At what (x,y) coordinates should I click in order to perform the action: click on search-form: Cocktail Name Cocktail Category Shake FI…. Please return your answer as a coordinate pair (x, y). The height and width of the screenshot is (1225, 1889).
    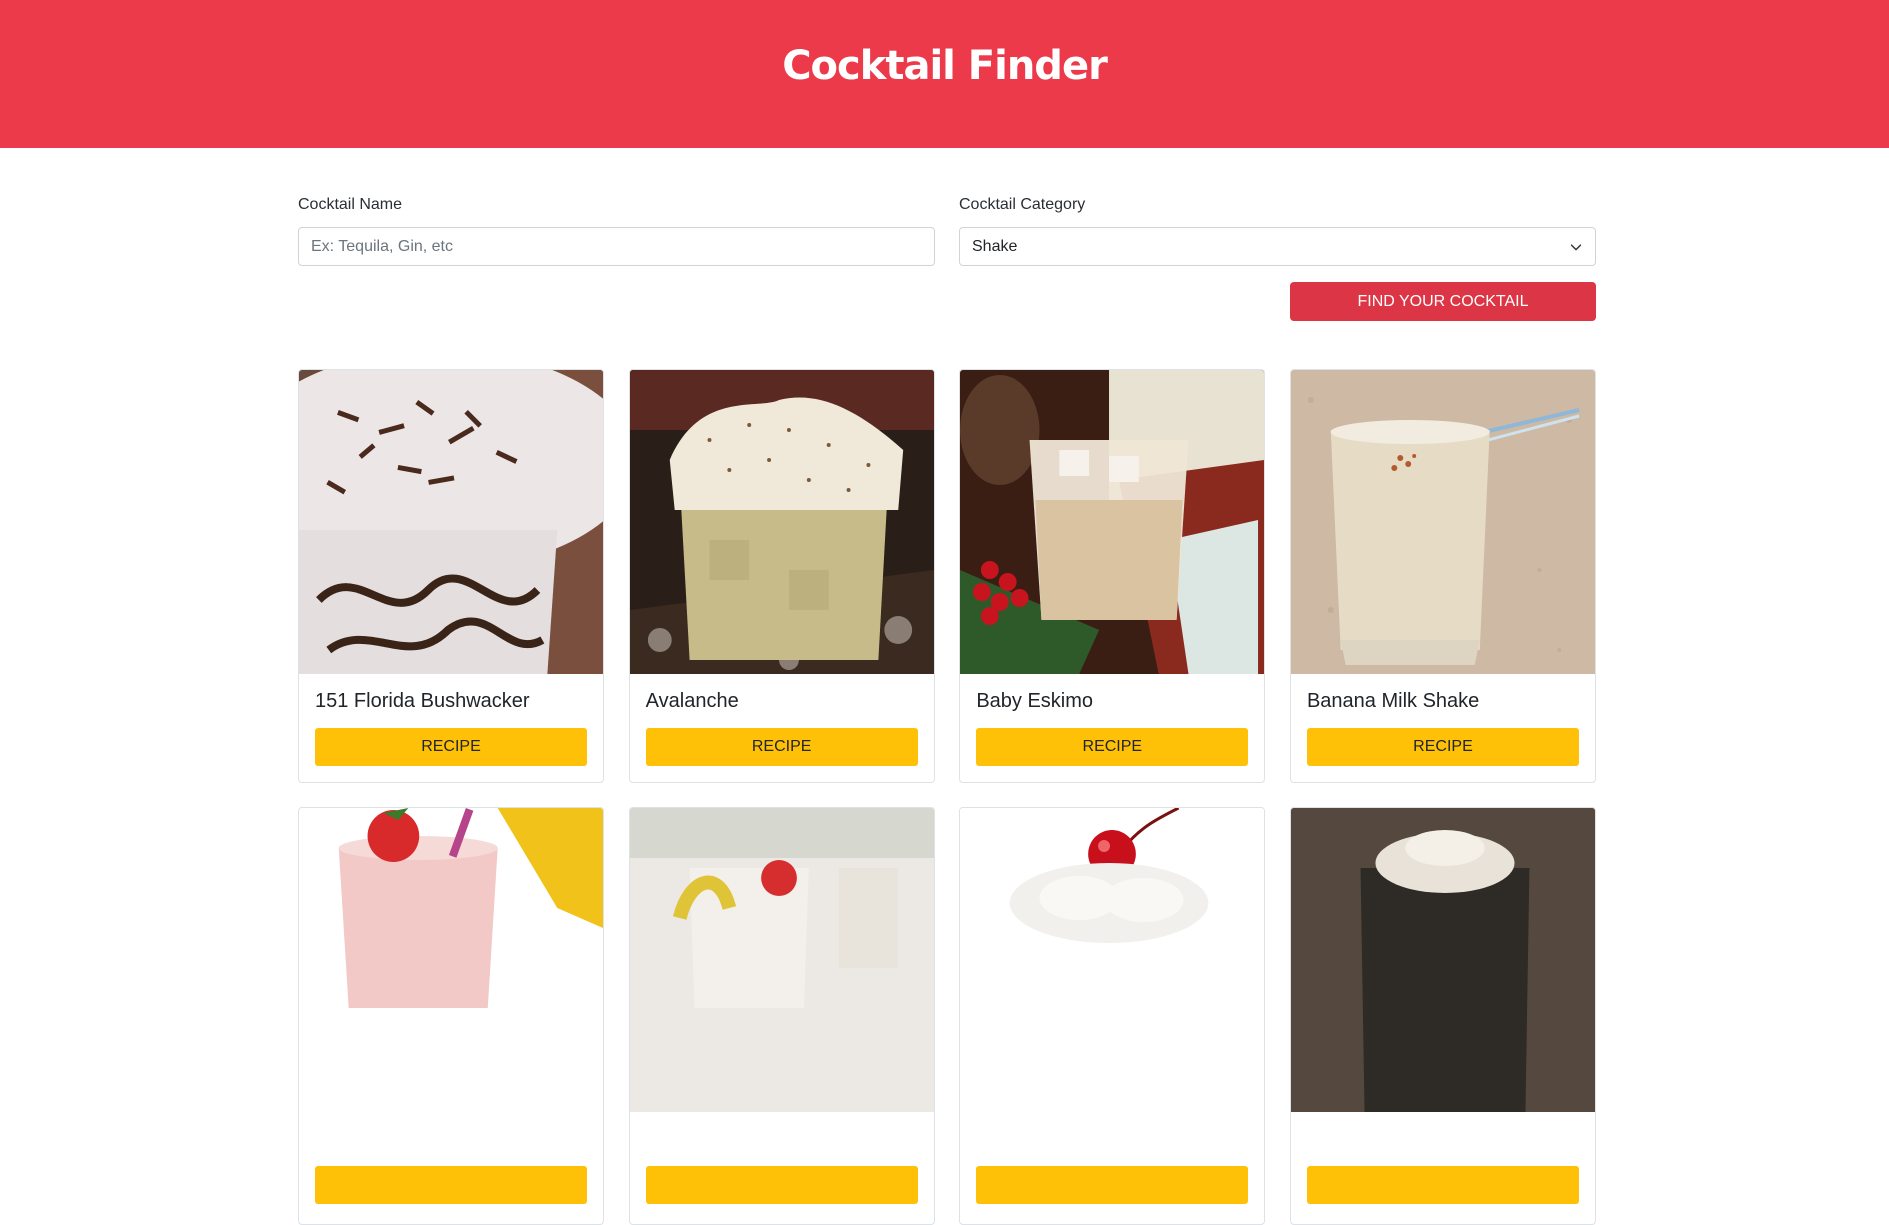
    Looking at the image, I should click on (947, 258).